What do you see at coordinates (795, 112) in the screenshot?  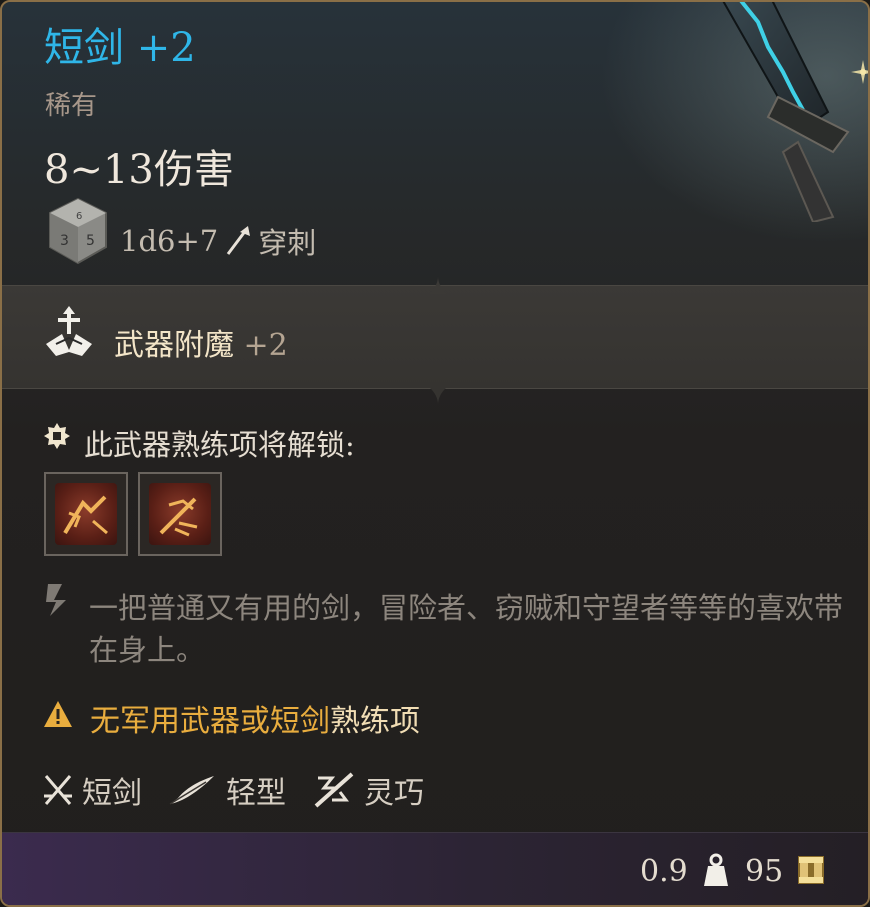 I see `short-sword-artwork` at bounding box center [795, 112].